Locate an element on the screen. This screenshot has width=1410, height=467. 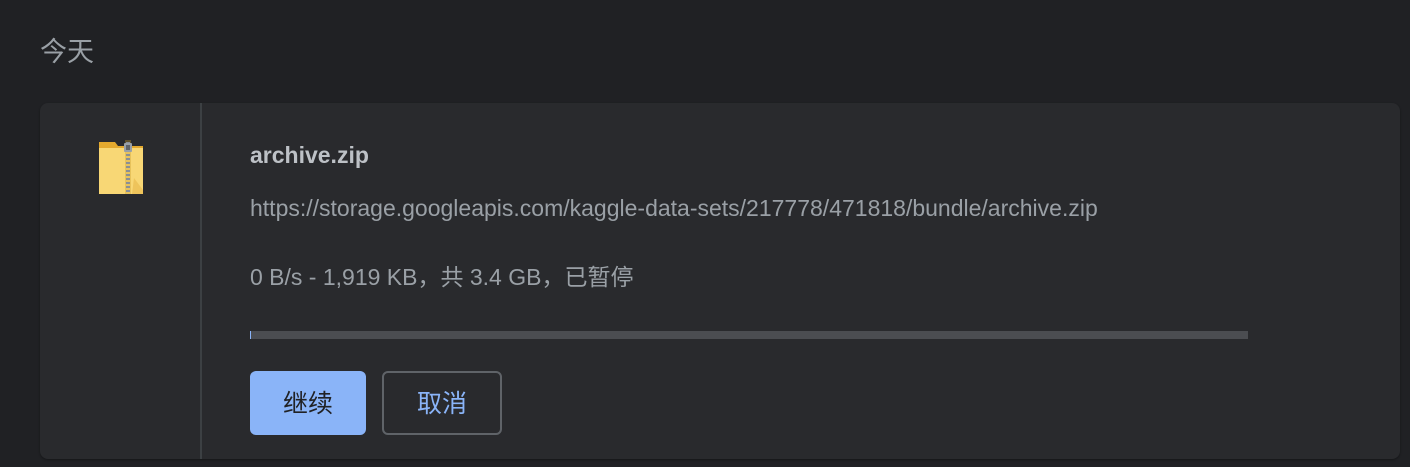
zip-folder-icon is located at coordinates (121, 167).